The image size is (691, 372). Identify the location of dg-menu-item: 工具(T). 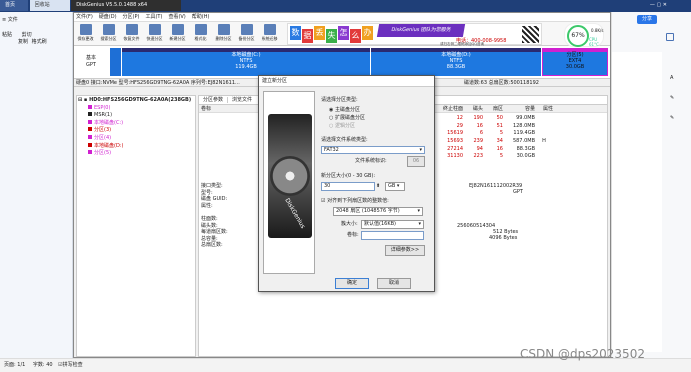
(153, 17).